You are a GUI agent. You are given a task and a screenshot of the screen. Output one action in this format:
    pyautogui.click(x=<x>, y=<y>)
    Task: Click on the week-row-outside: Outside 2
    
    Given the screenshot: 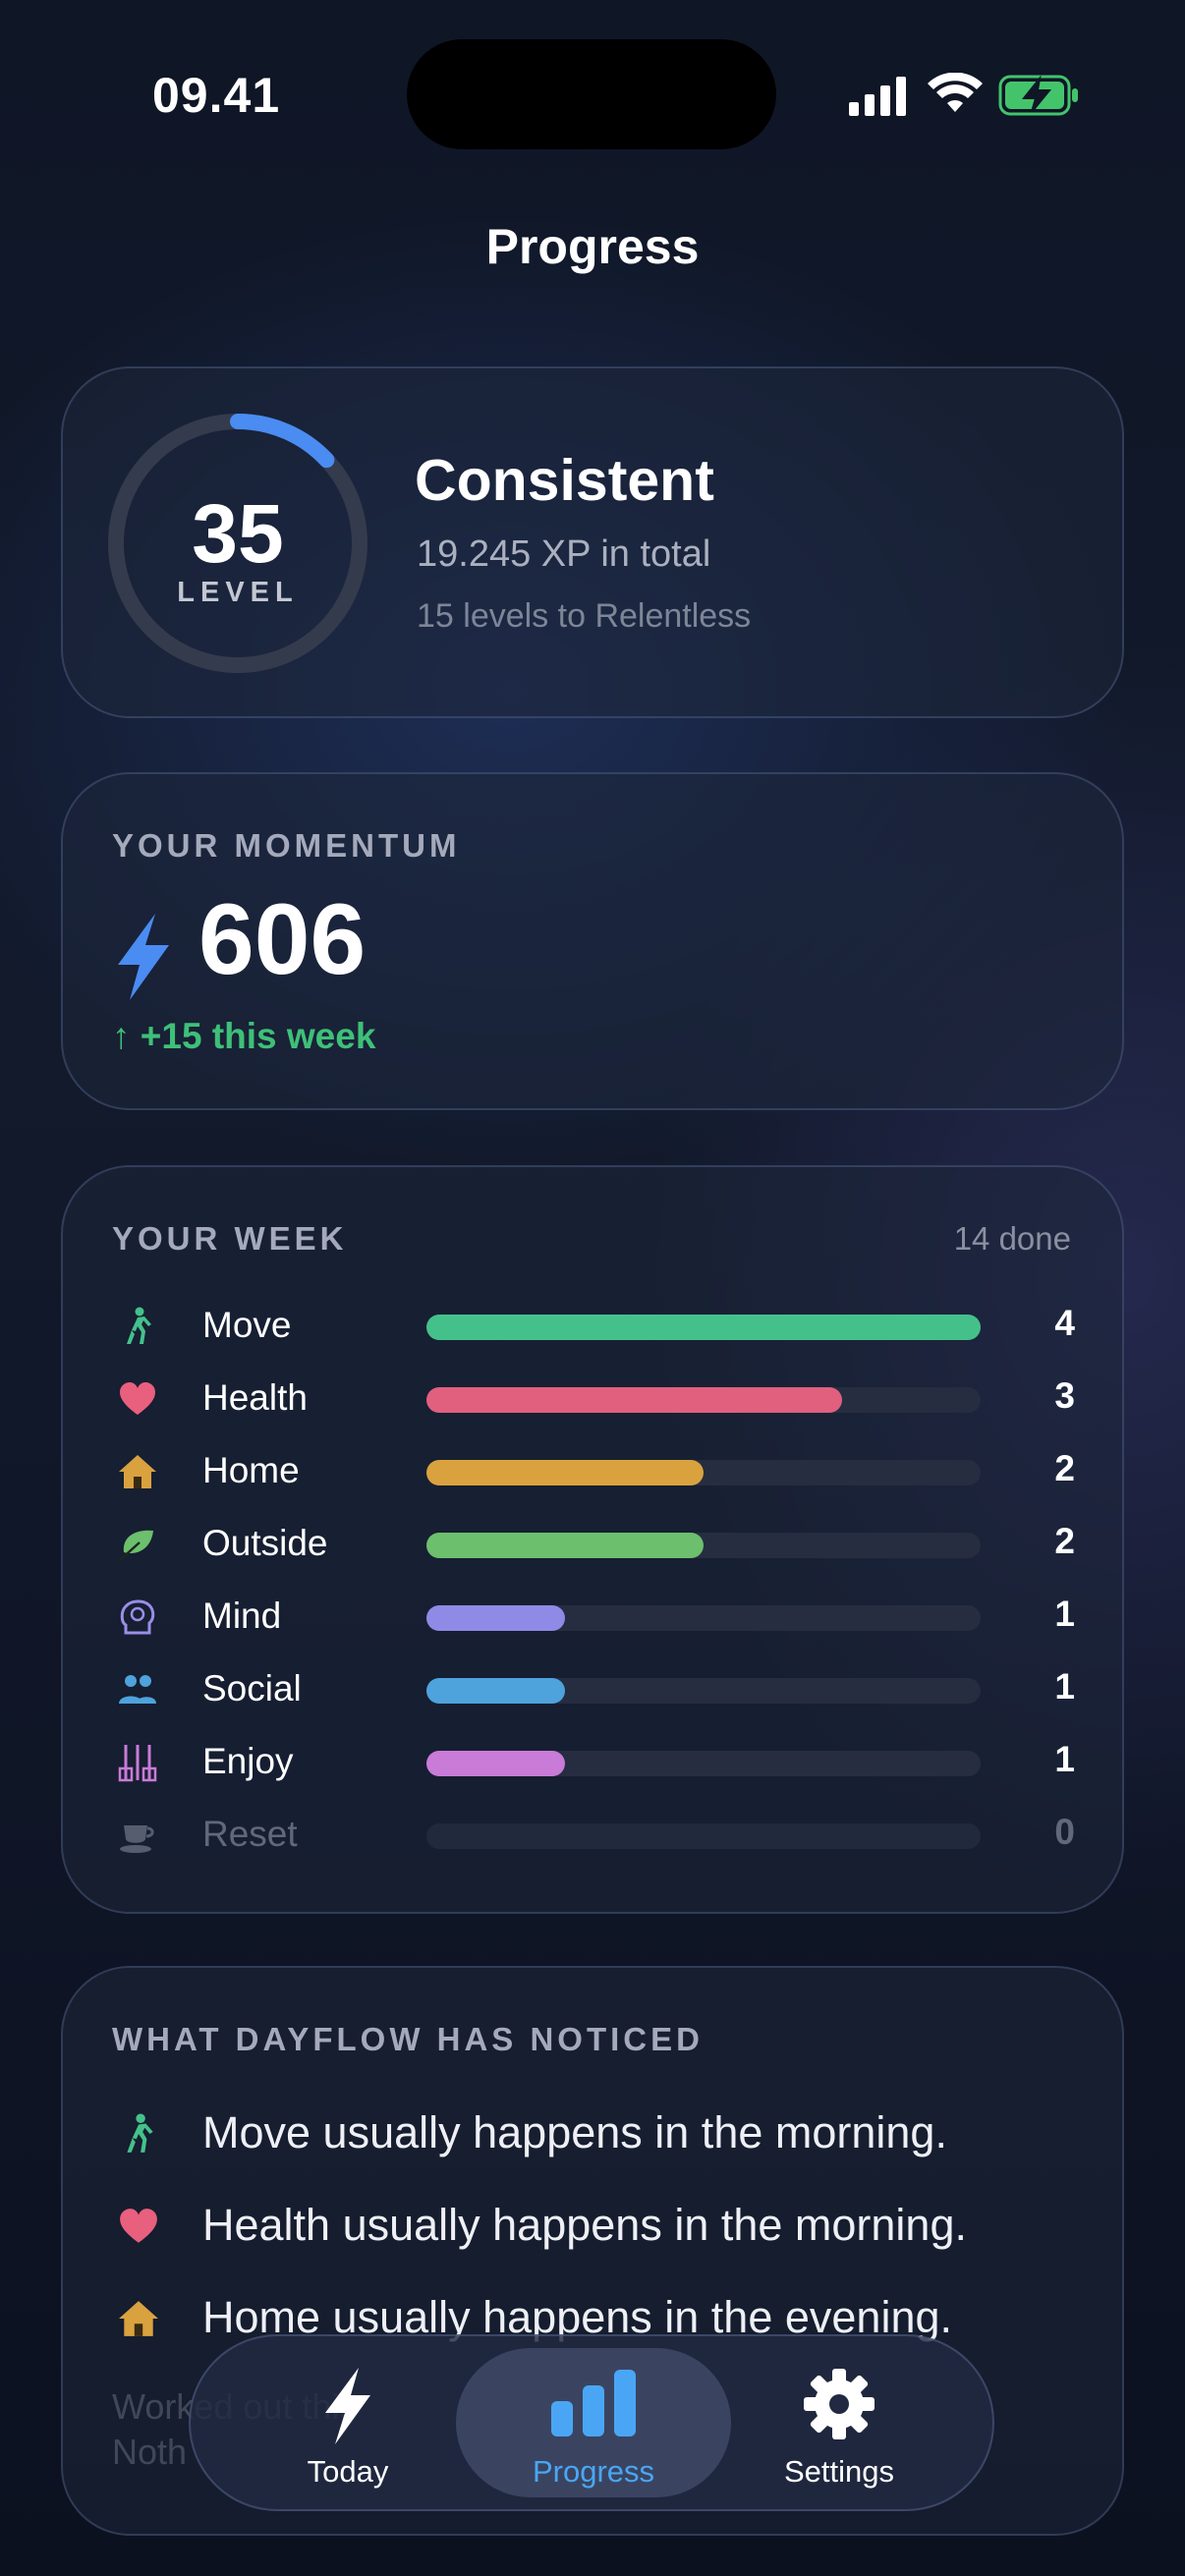 What is the action you would take?
    pyautogui.click(x=594, y=1542)
    